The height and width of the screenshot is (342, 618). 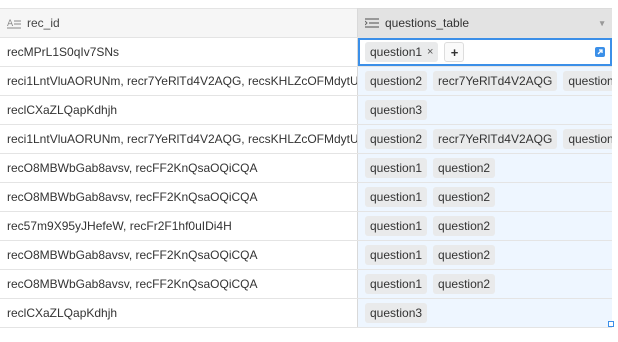 I want to click on column-name: rec_id, so click(x=43, y=23).